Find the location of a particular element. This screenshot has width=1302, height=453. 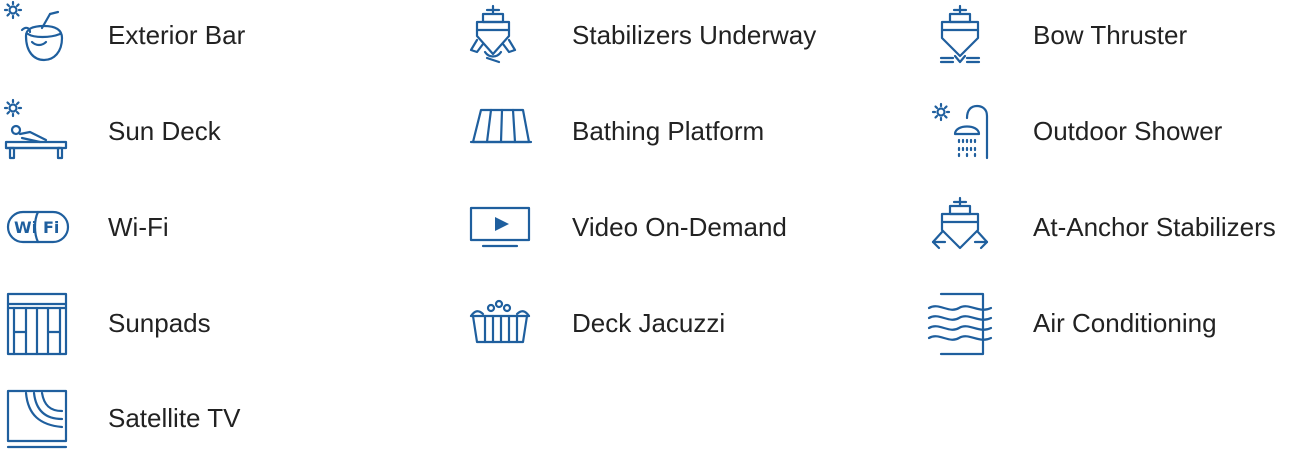

bathing-platform-icon is located at coordinates (500, 131).